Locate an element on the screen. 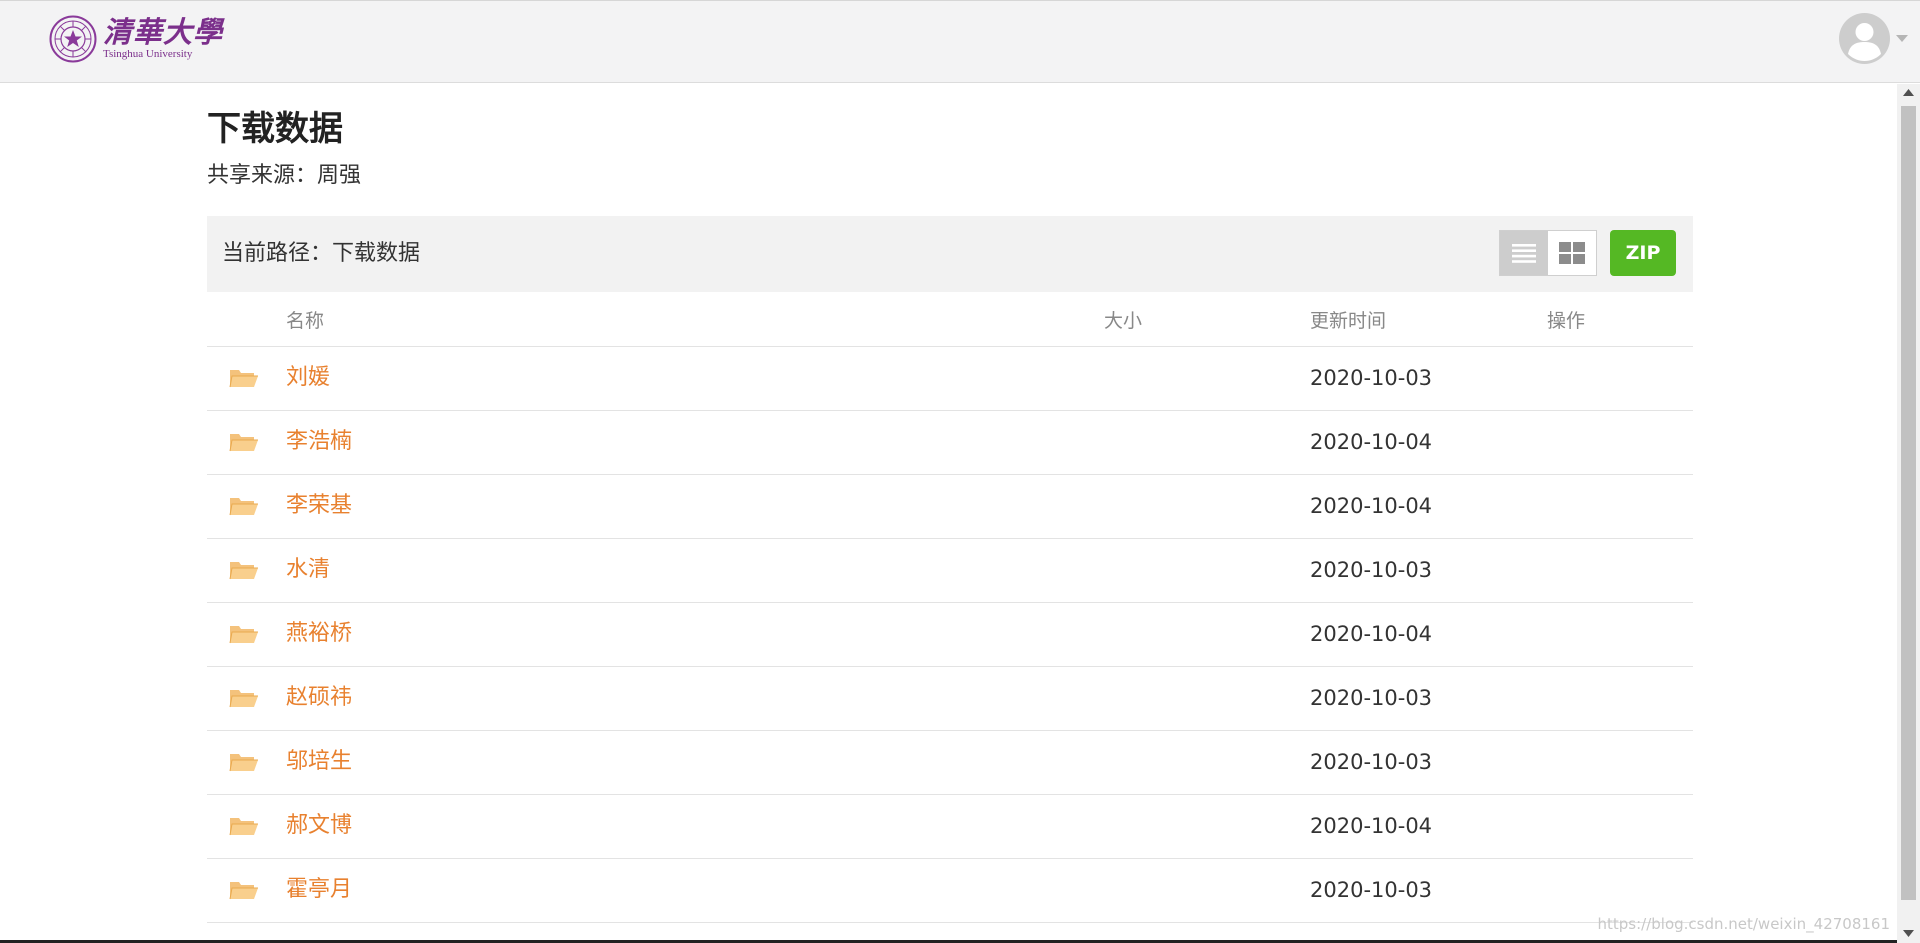 Image resolution: width=1920 pixels, height=943 pixels. zip-download-button: ZIP is located at coordinates (1643, 253).